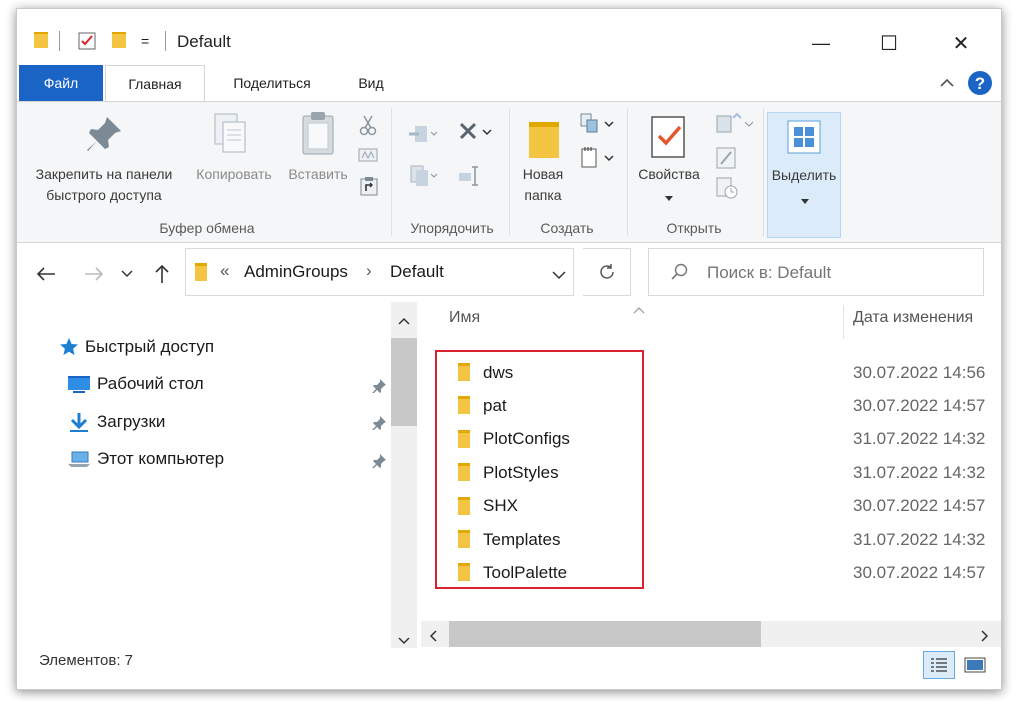 Image resolution: width=1024 pixels, height=701 pixels. I want to click on select-button: Выделить, so click(804, 175).